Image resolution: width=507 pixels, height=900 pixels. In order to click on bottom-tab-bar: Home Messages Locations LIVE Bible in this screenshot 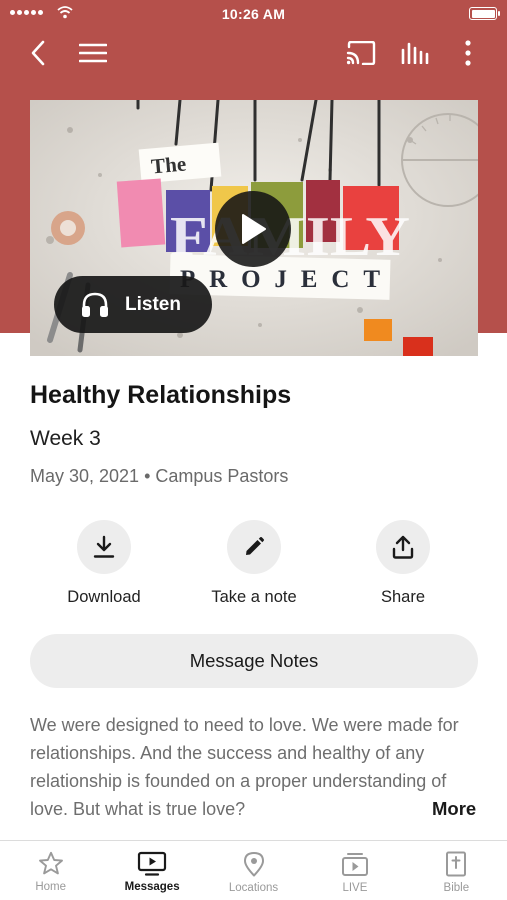, I will do `click(253, 870)`.